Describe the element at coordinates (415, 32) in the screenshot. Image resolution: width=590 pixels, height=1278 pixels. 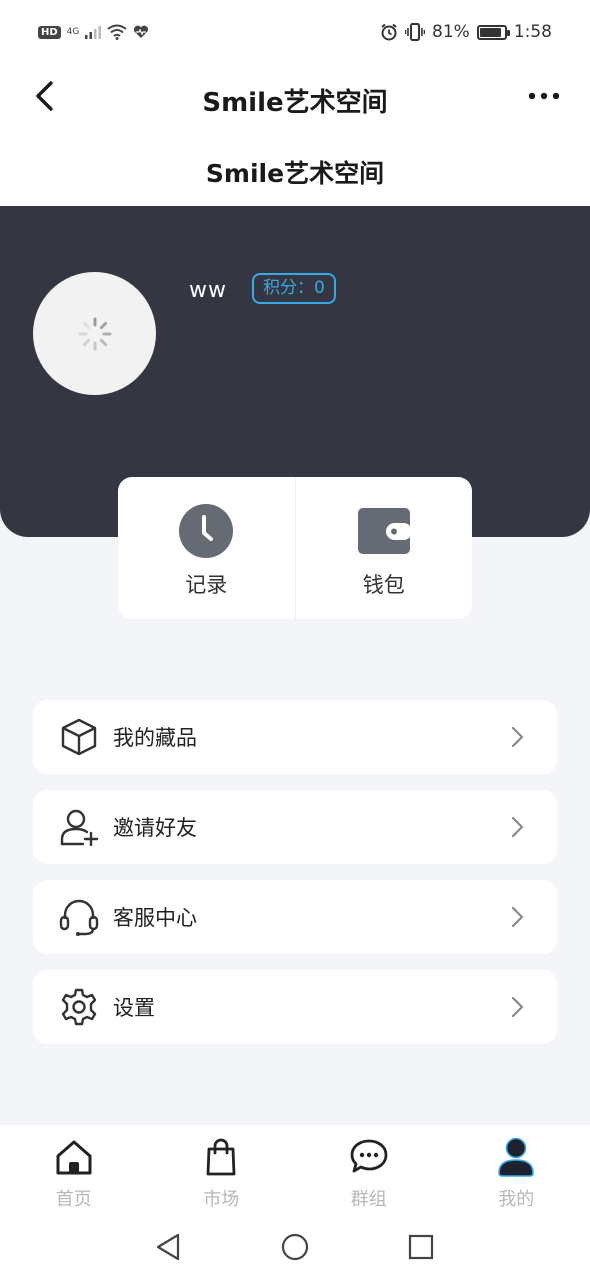
I see `vibrate-icon` at that location.